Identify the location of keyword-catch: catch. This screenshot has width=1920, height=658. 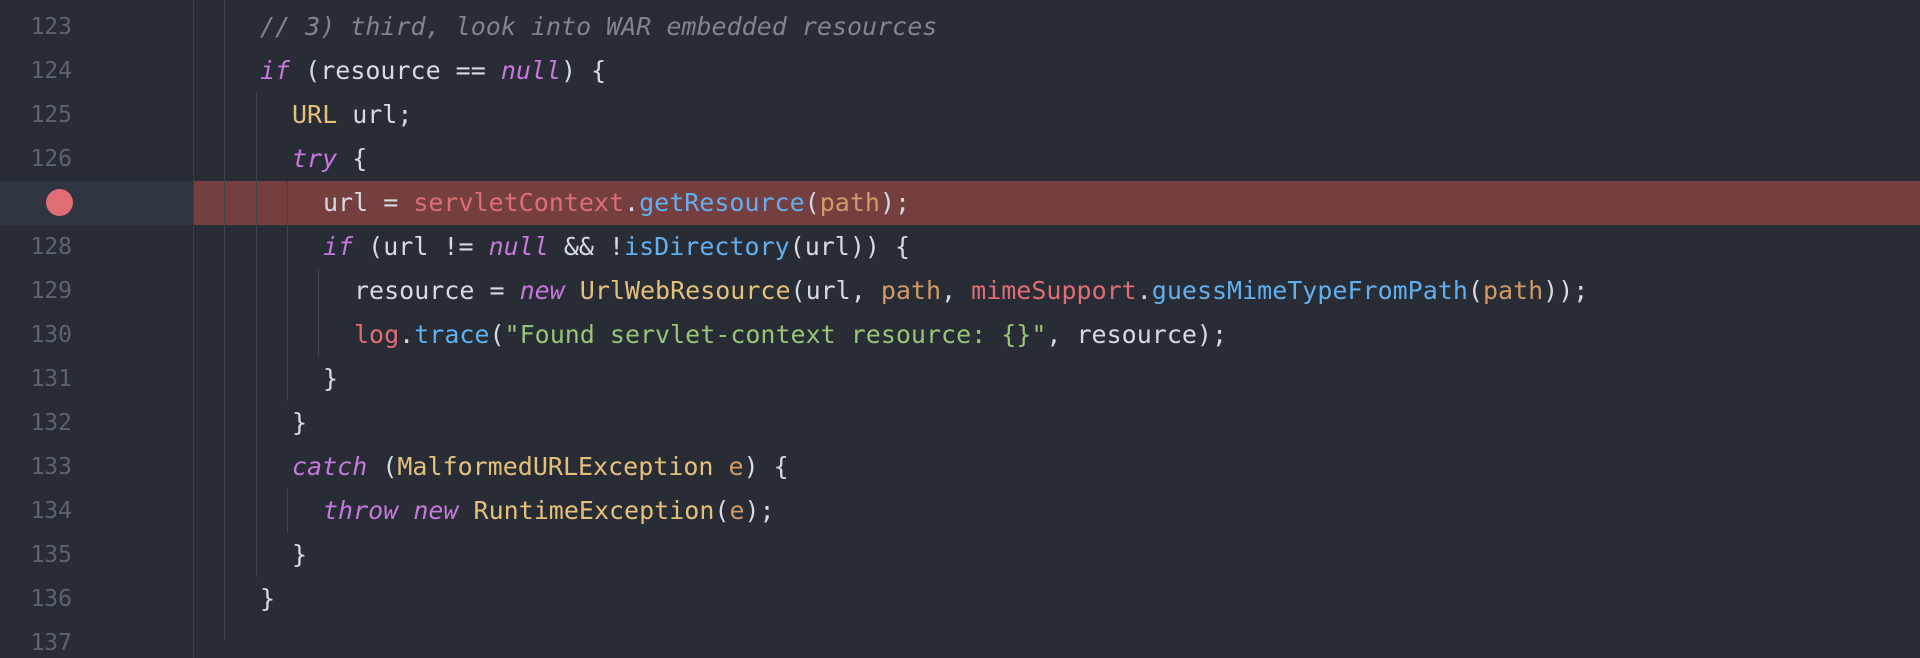
(330, 466).